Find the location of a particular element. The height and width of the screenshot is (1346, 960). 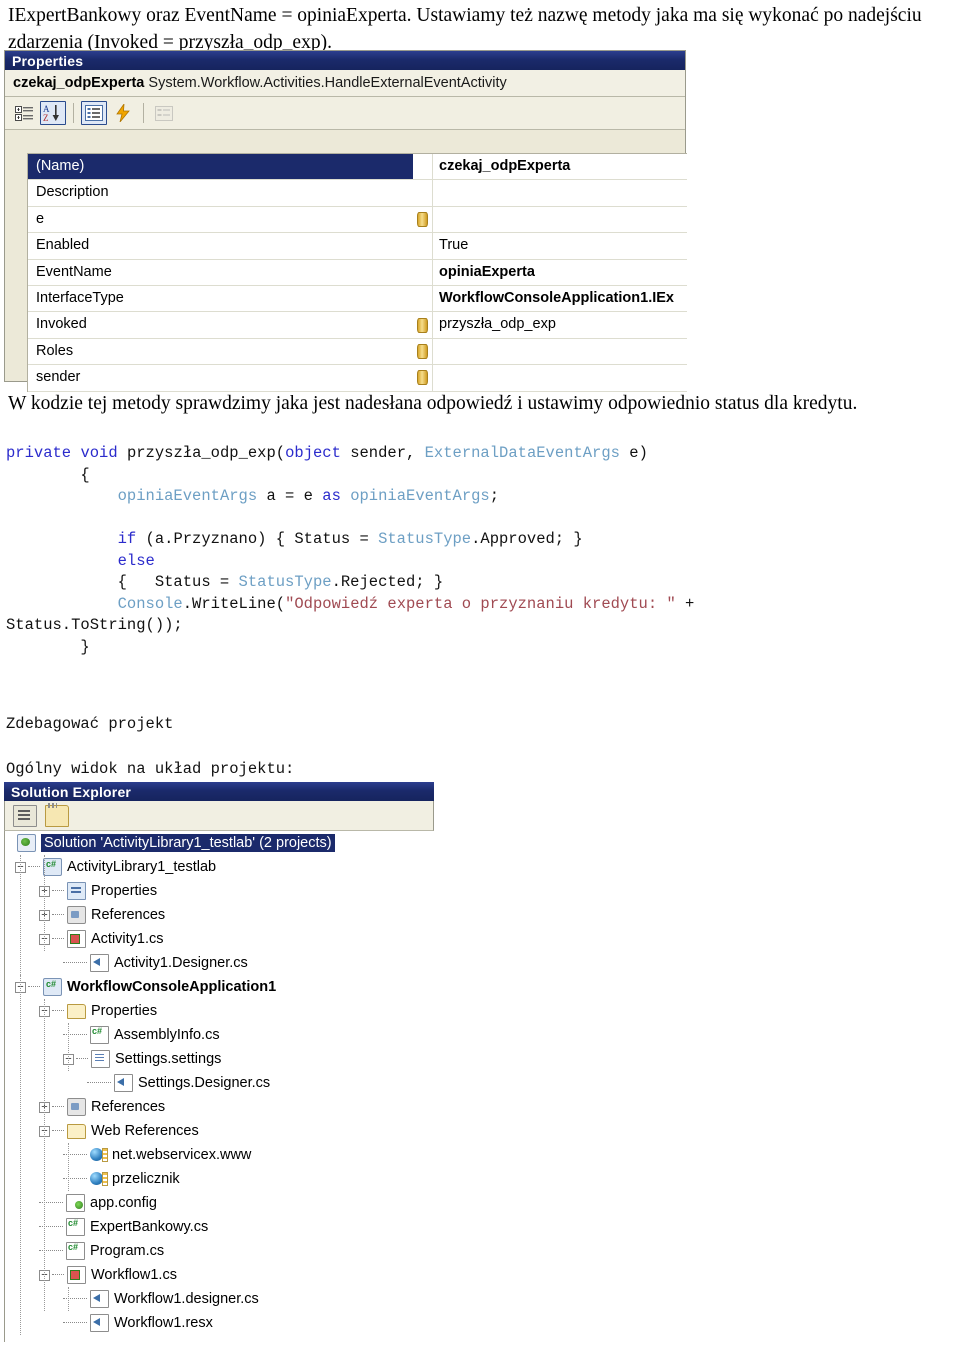

properties-view-button is located at coordinates (94, 113).